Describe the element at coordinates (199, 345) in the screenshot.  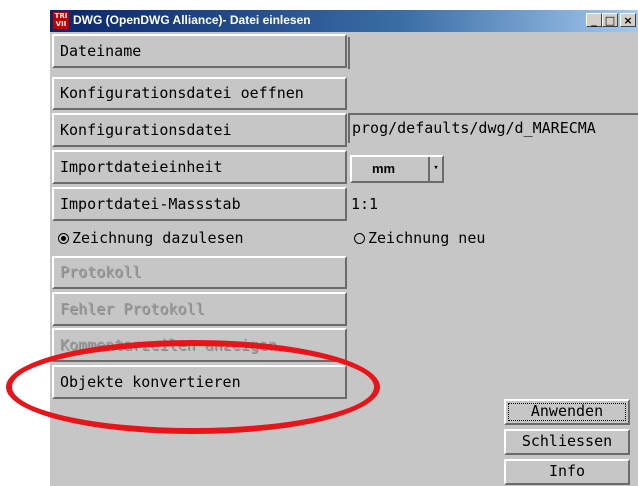
I see `kommentarzeilen-anzeigen-button: Kommentarzeilen anzeigen` at that location.